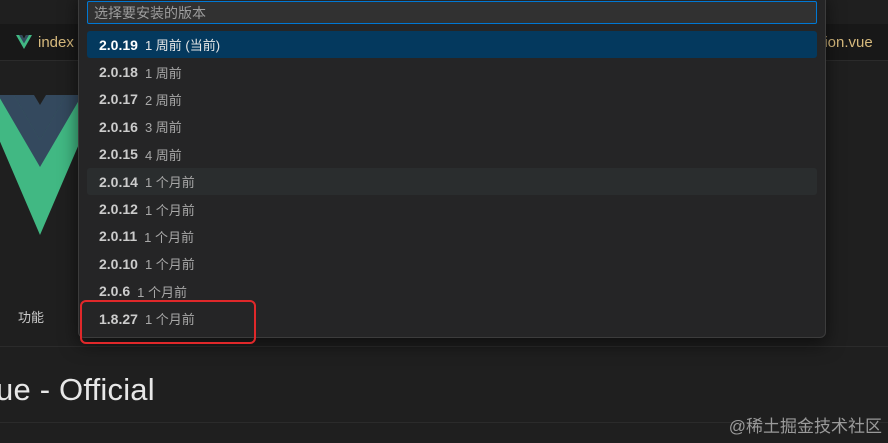 The width and height of the screenshot is (888, 443). I want to click on version-number: 2.0.15, so click(118, 154).